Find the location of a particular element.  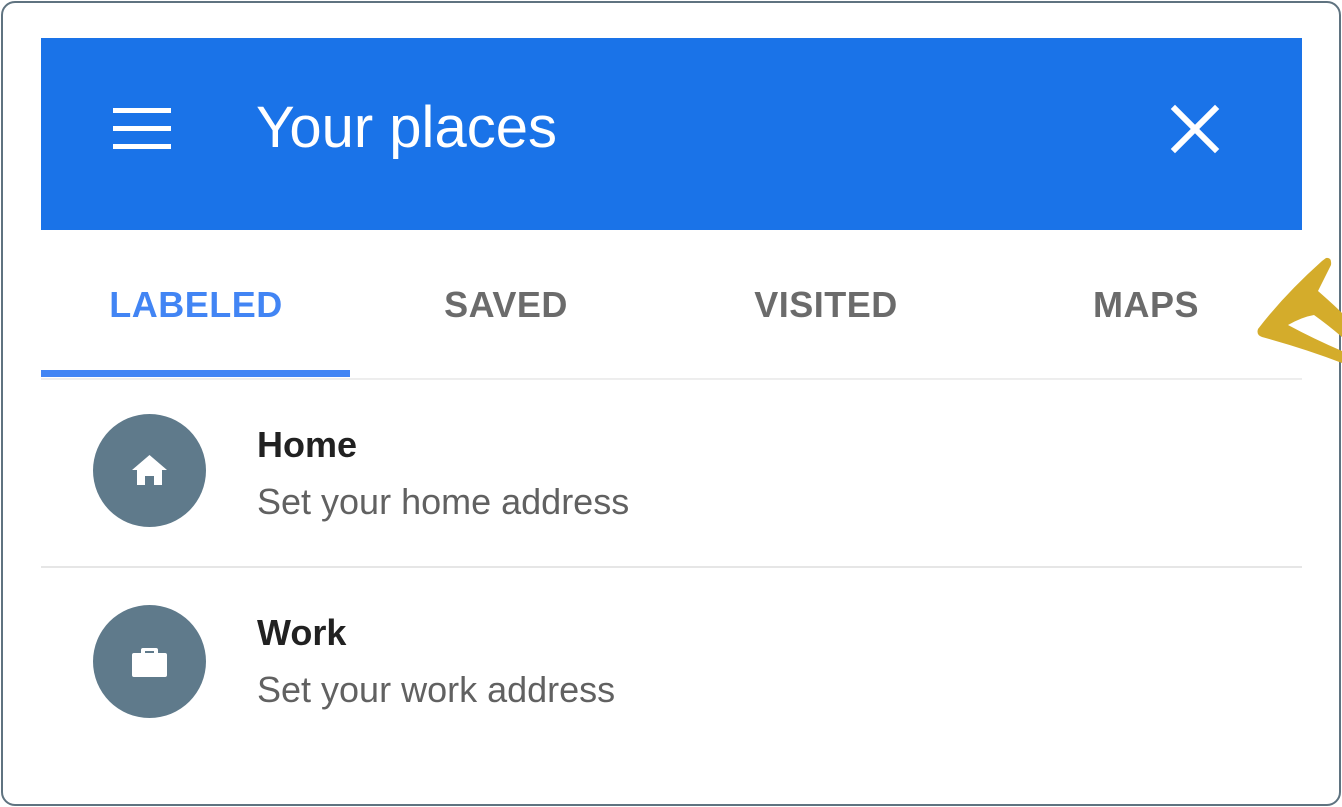

place-label: Work is located at coordinates (302, 632).